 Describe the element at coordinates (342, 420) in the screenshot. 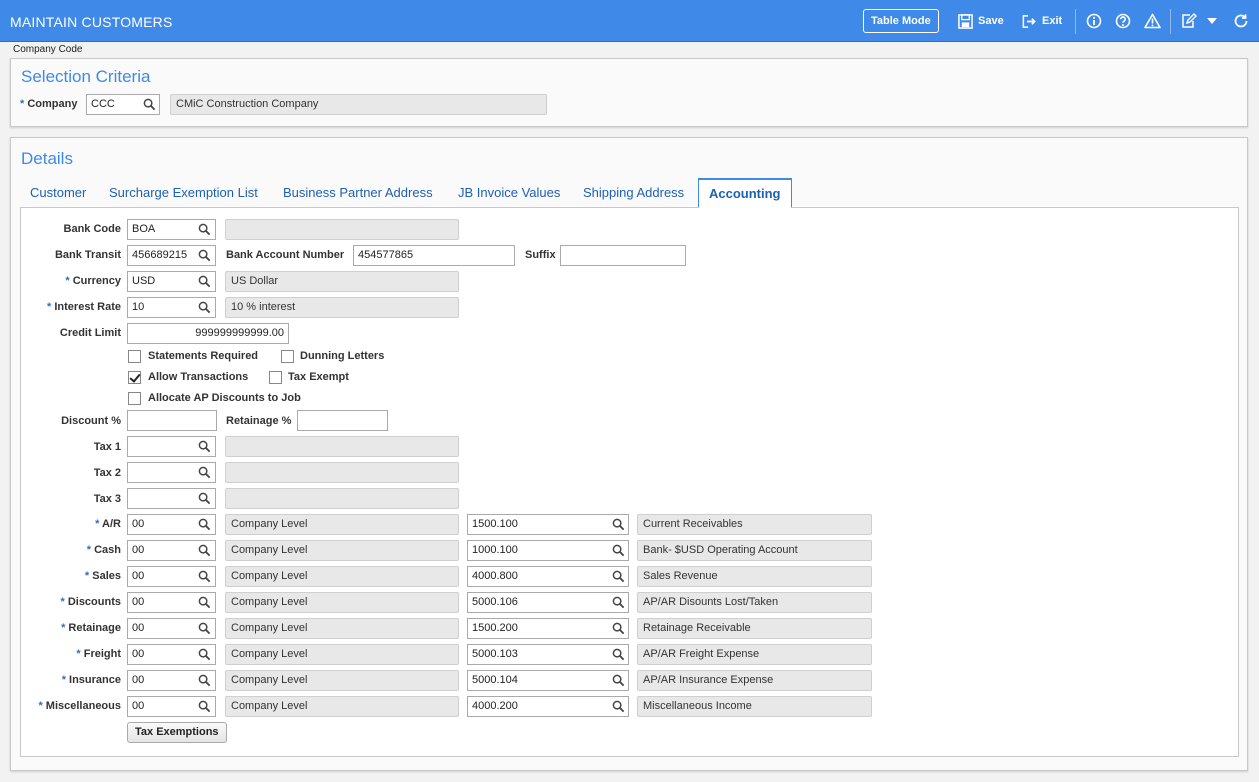

I see `retainage-percent-input` at that location.